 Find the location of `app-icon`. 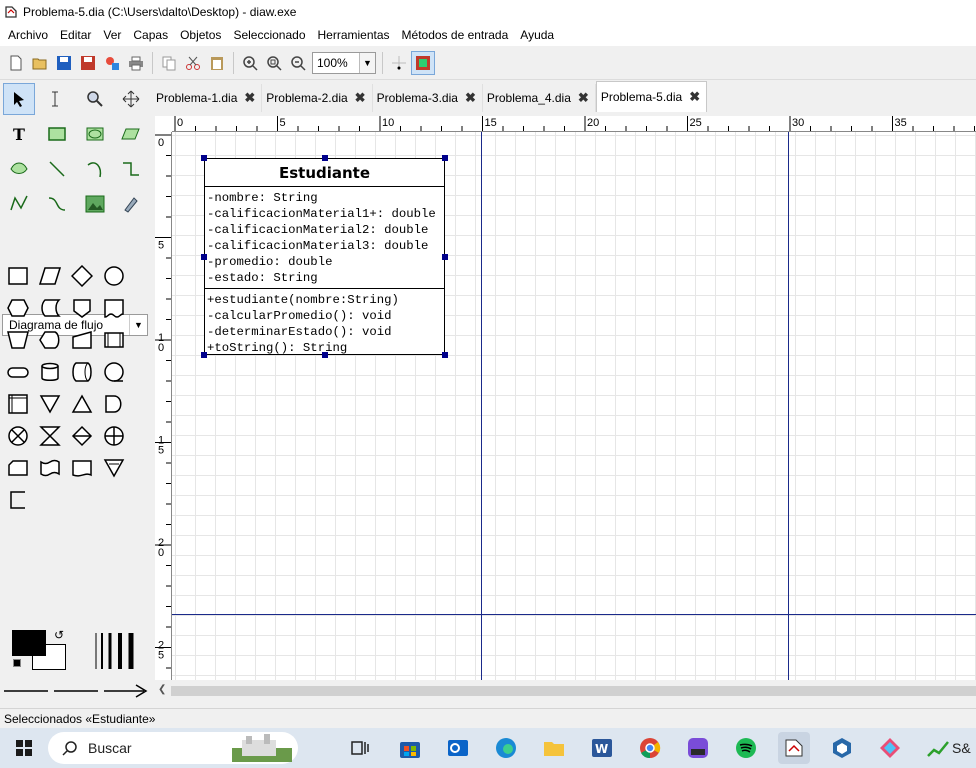

app-icon is located at coordinates (890, 748).